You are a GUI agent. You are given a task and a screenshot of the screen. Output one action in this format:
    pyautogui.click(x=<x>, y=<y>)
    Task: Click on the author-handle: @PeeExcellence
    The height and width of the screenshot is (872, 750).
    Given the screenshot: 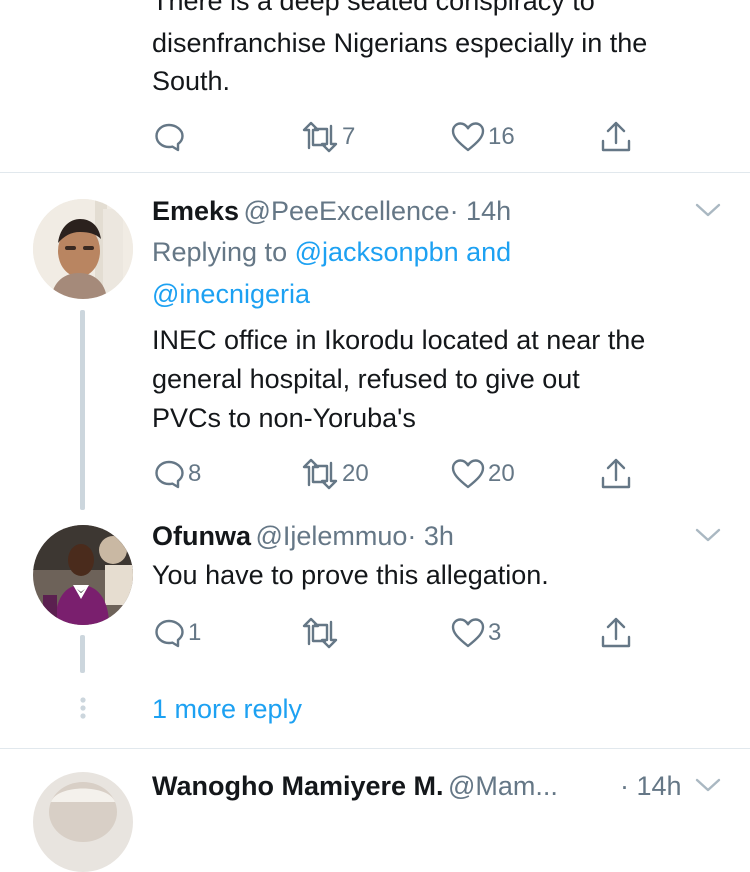 What is the action you would take?
    pyautogui.click(x=347, y=211)
    